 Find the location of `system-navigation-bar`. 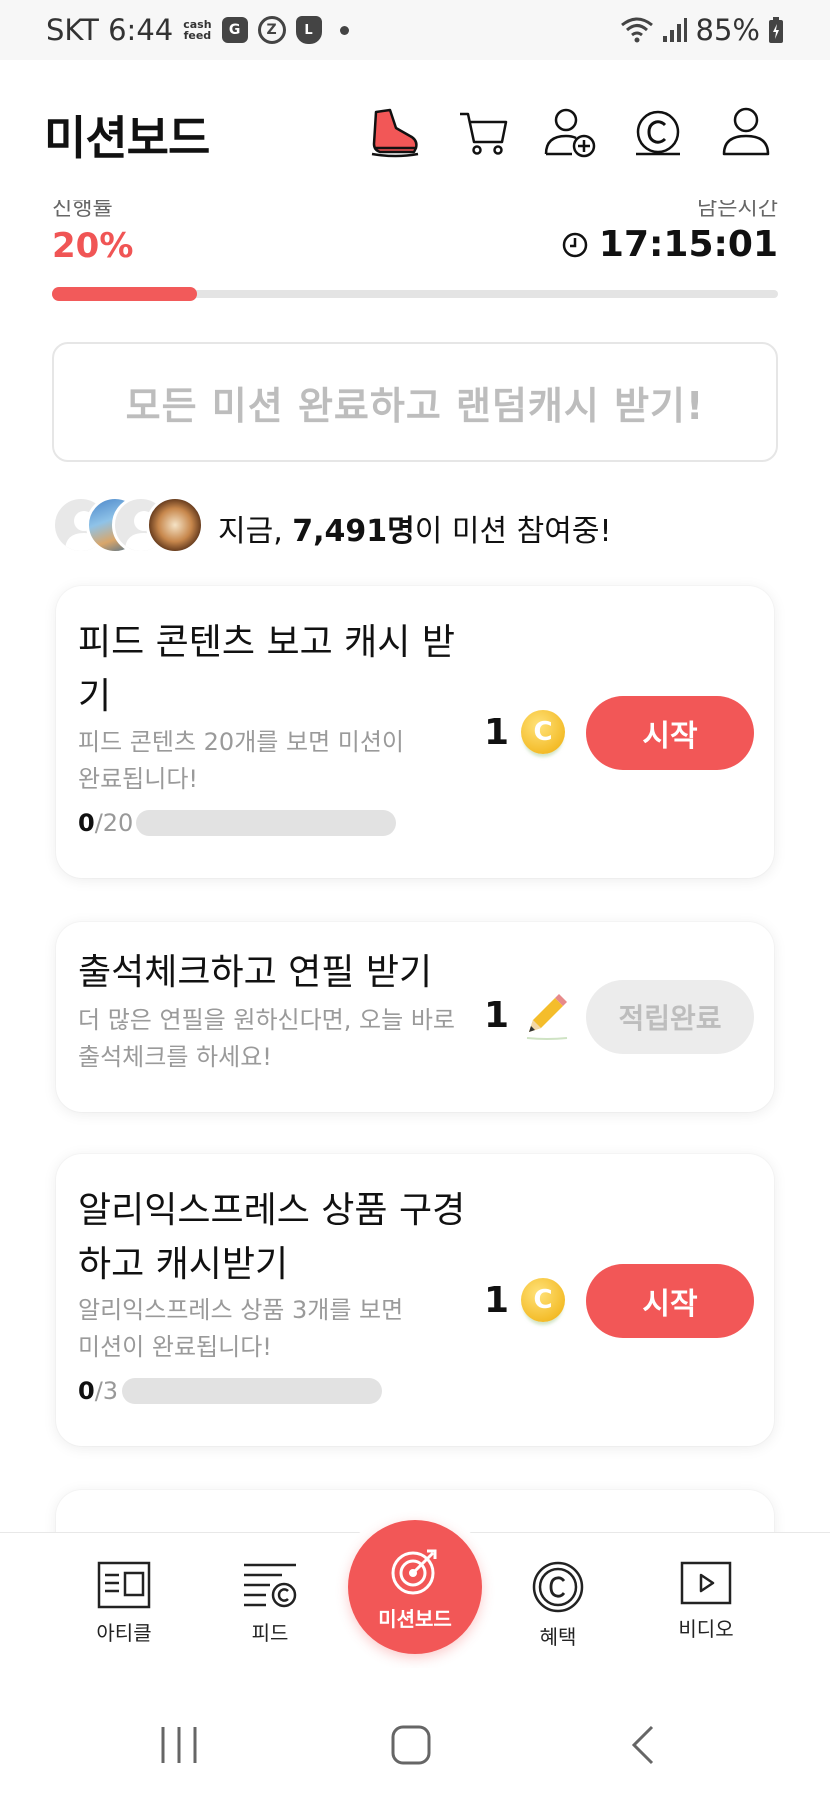

system-navigation-bar is located at coordinates (415, 1733).